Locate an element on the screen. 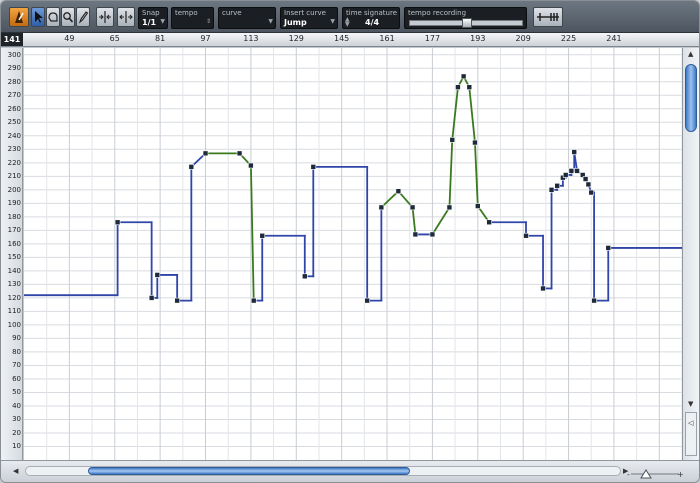  bar-ruler: 141 49 65 81 97 113 129 145 161 177 193 209 225 241 is located at coordinates (350, 40).